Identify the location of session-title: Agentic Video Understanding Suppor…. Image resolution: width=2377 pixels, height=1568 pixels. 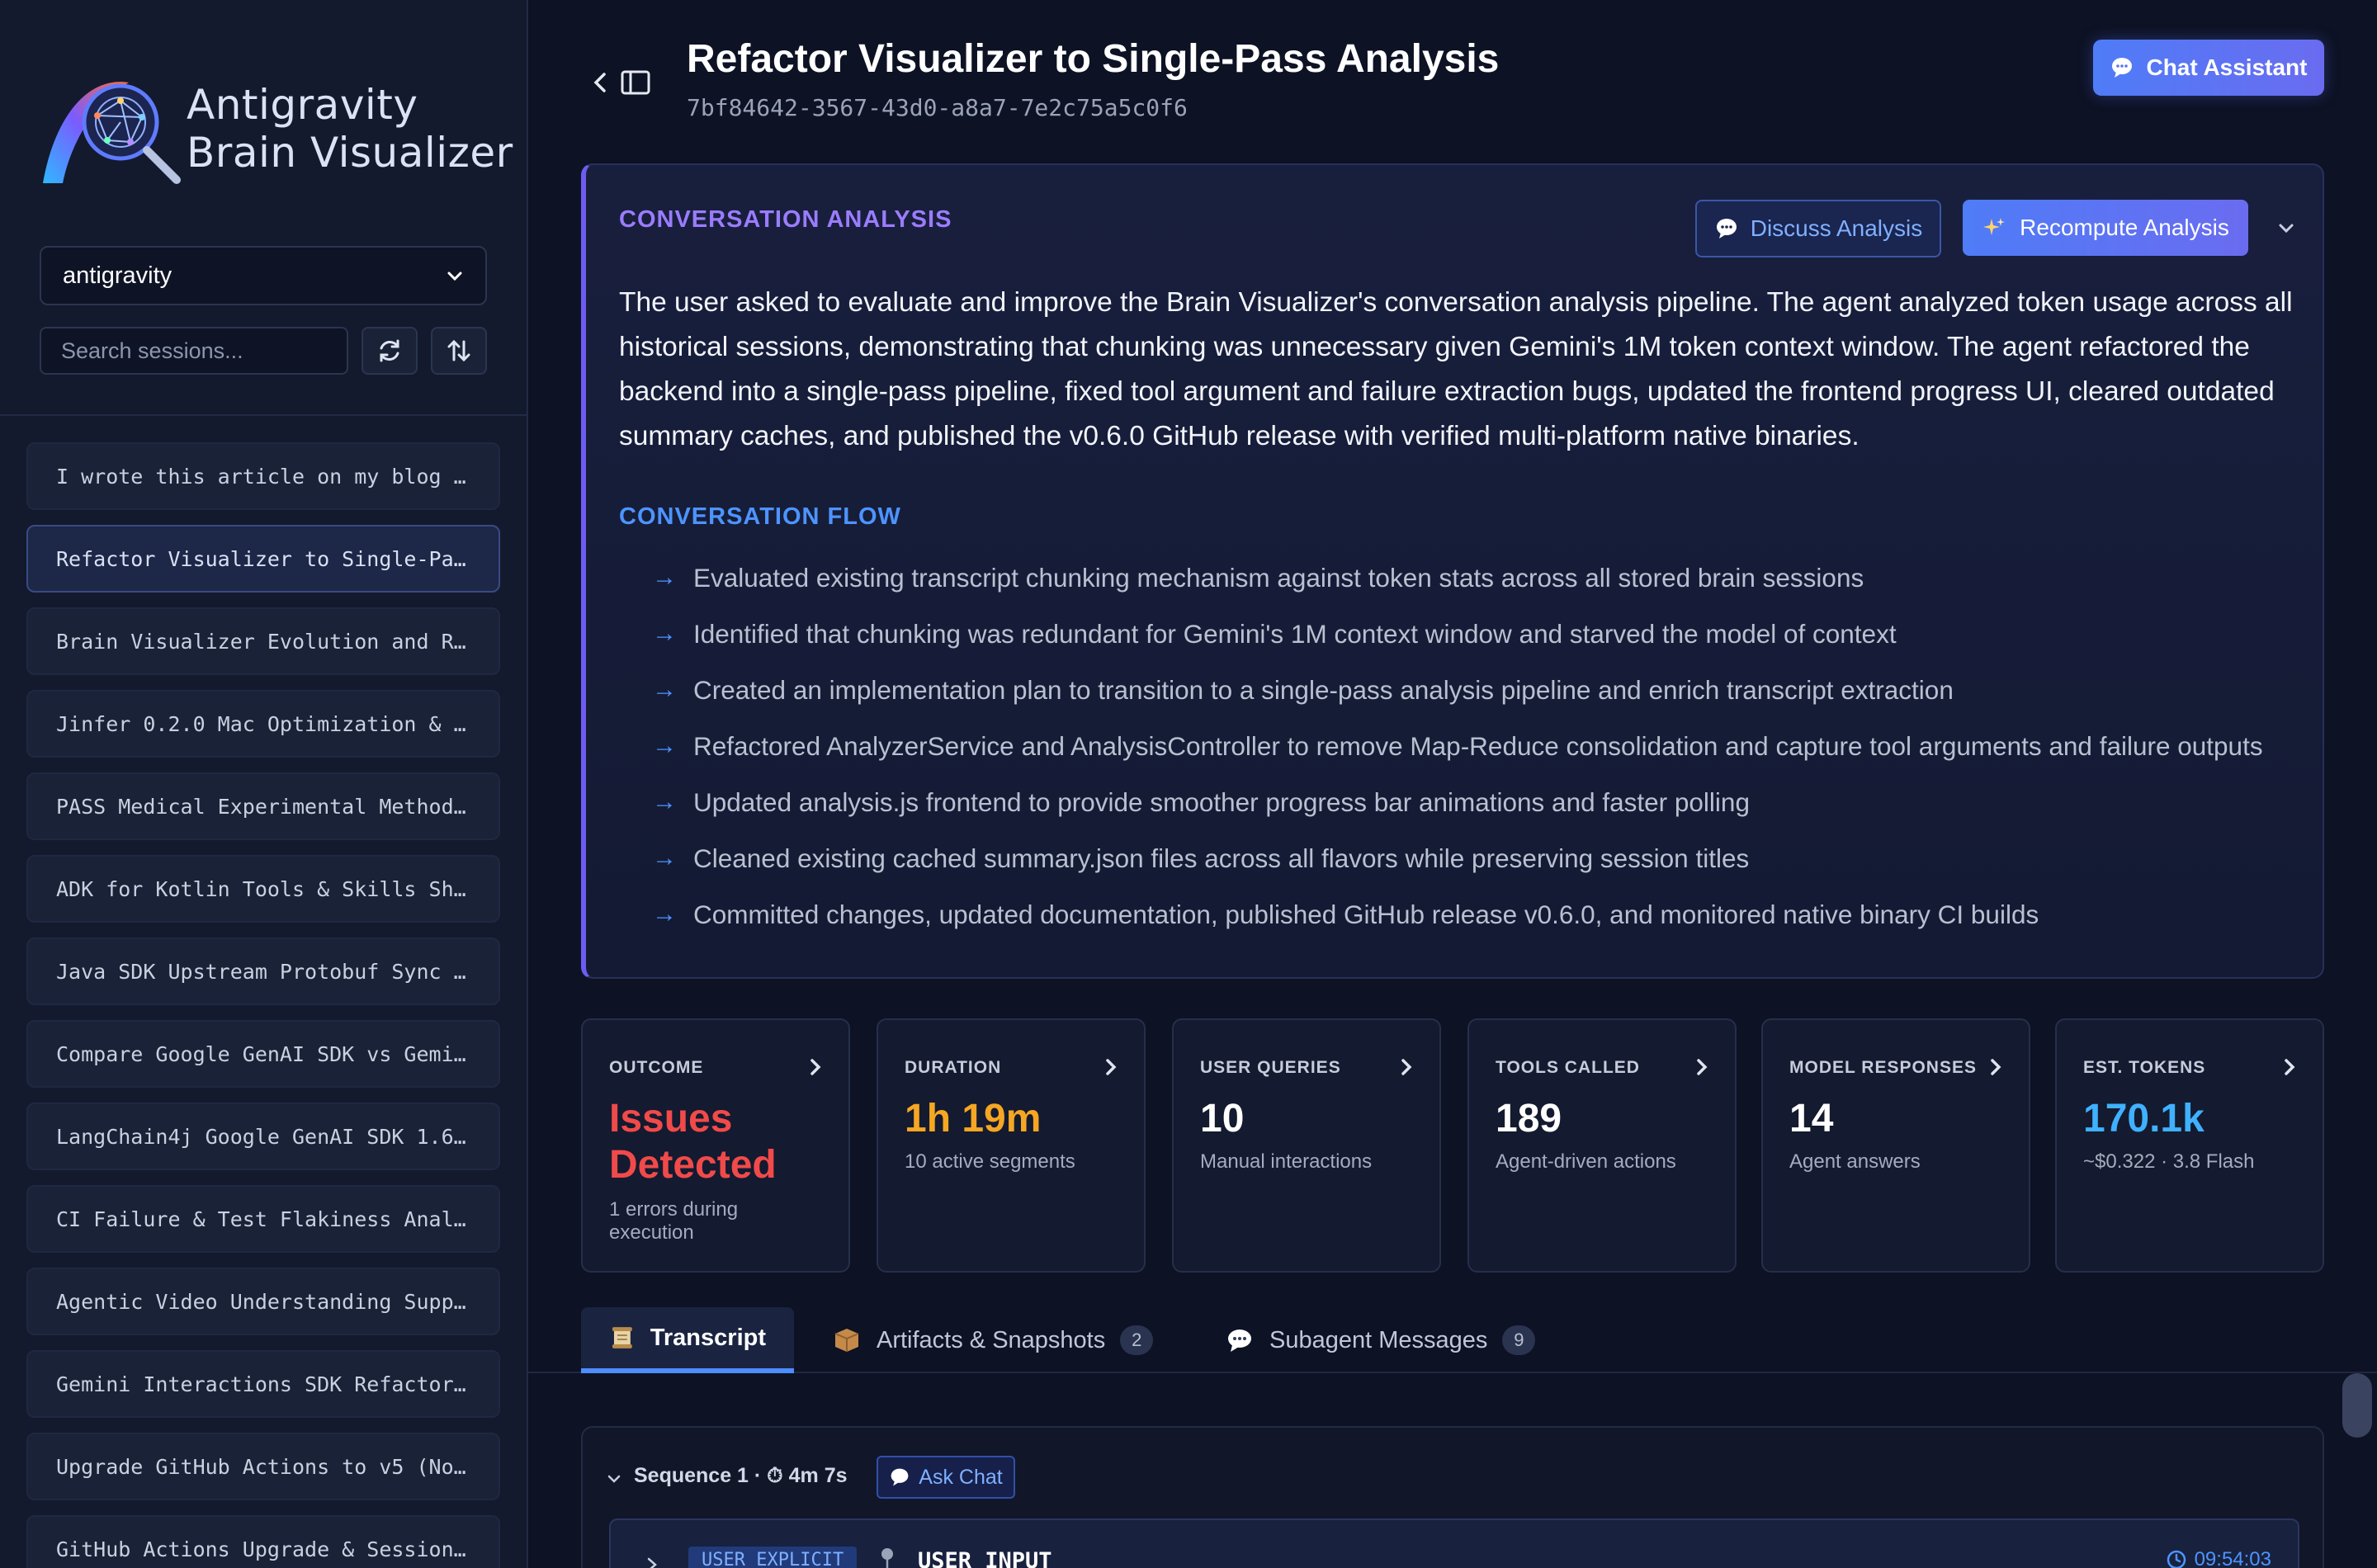
(263, 1301).